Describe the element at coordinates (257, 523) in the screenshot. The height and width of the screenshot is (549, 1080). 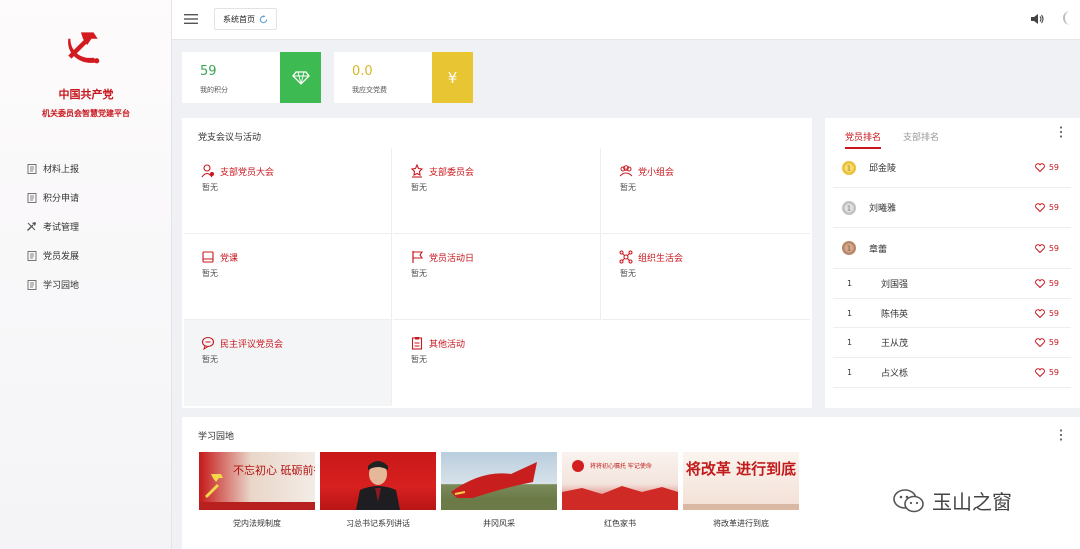
I see `learning-caption: 党内法规制度` at that location.